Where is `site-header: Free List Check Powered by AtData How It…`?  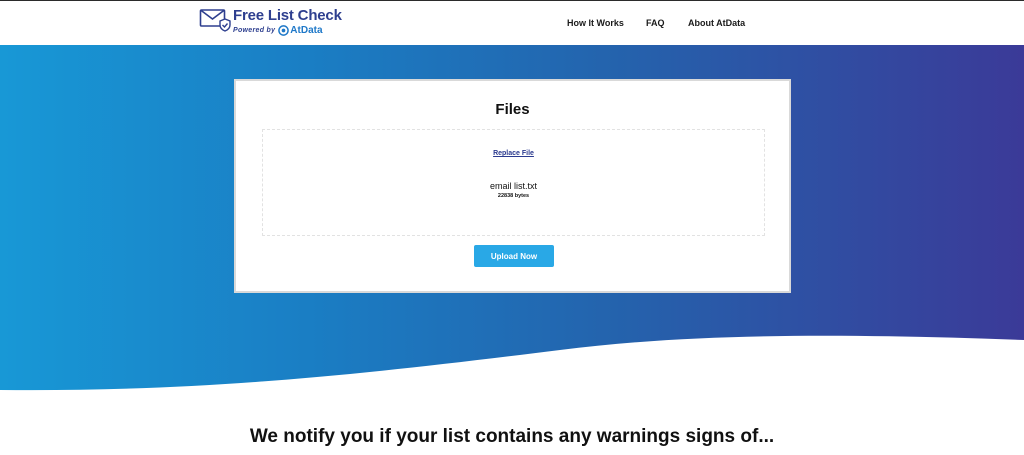
site-header: Free List Check Powered by AtData How It… is located at coordinates (512, 22).